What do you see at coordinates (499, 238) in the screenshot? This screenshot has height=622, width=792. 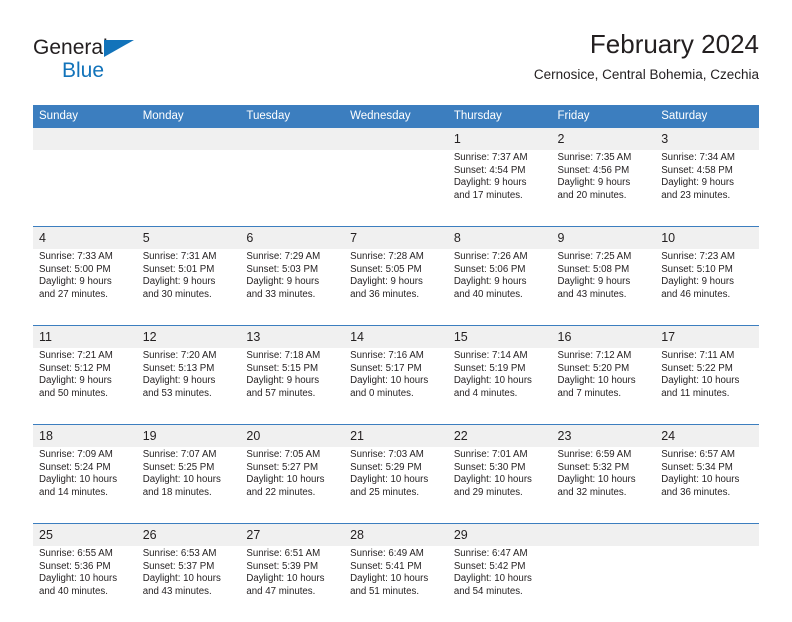 I see `day-number-cell: 8` at bounding box center [499, 238].